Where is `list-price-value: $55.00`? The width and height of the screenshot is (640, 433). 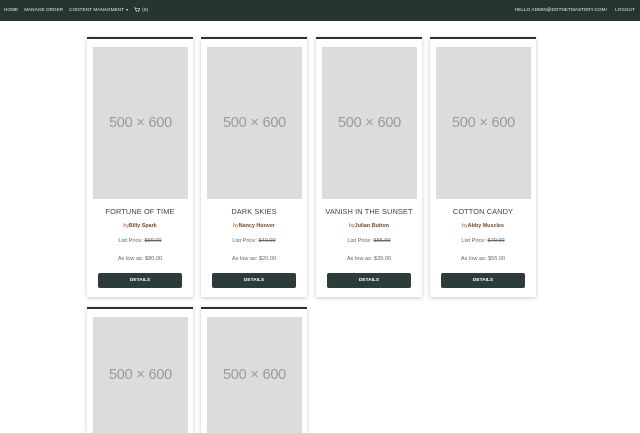
list-price-value: $55.00 is located at coordinates (382, 241).